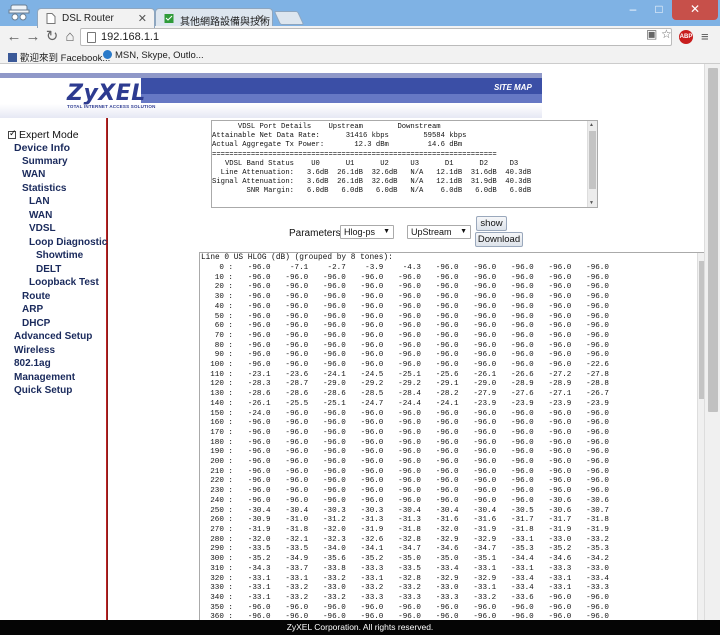 The height and width of the screenshot is (635, 720). What do you see at coordinates (39, 201) in the screenshot?
I see `nav-stat-lan: LAN` at bounding box center [39, 201].